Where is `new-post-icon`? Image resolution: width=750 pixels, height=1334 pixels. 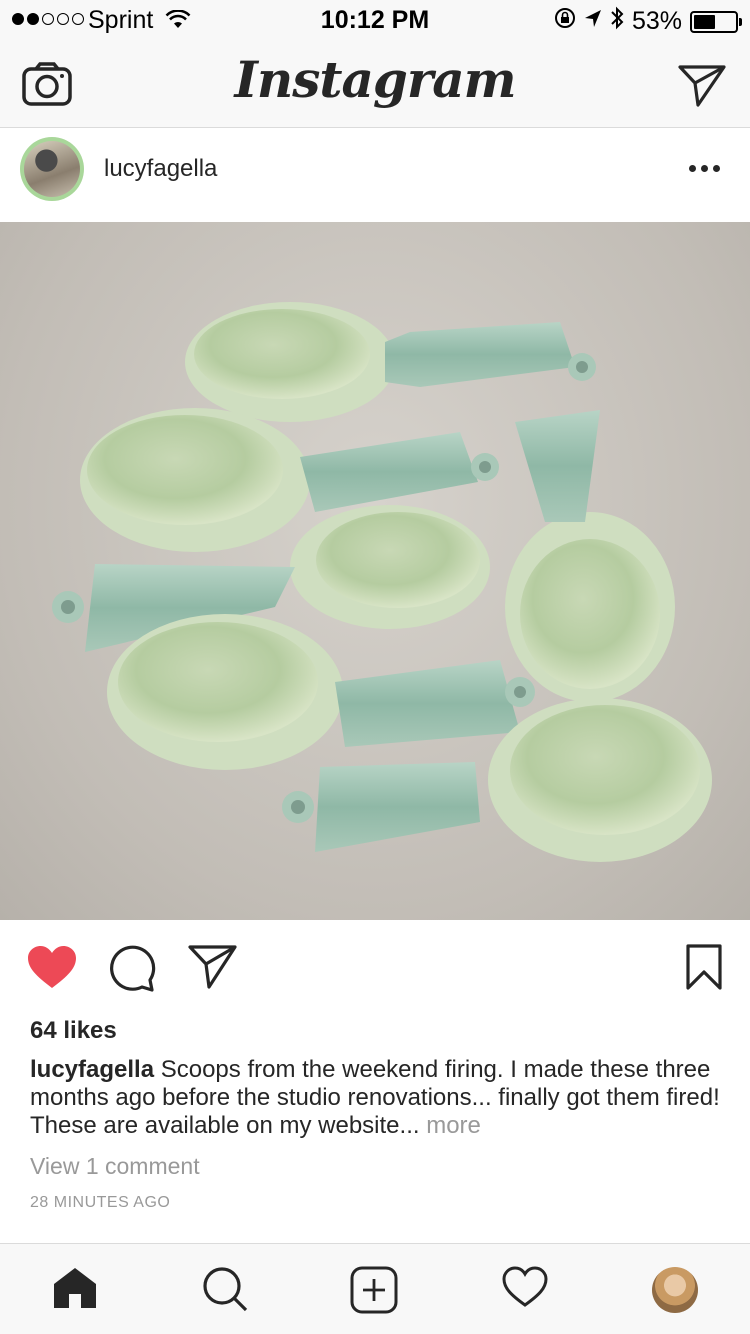
new-post-icon is located at coordinates (374, 1292).